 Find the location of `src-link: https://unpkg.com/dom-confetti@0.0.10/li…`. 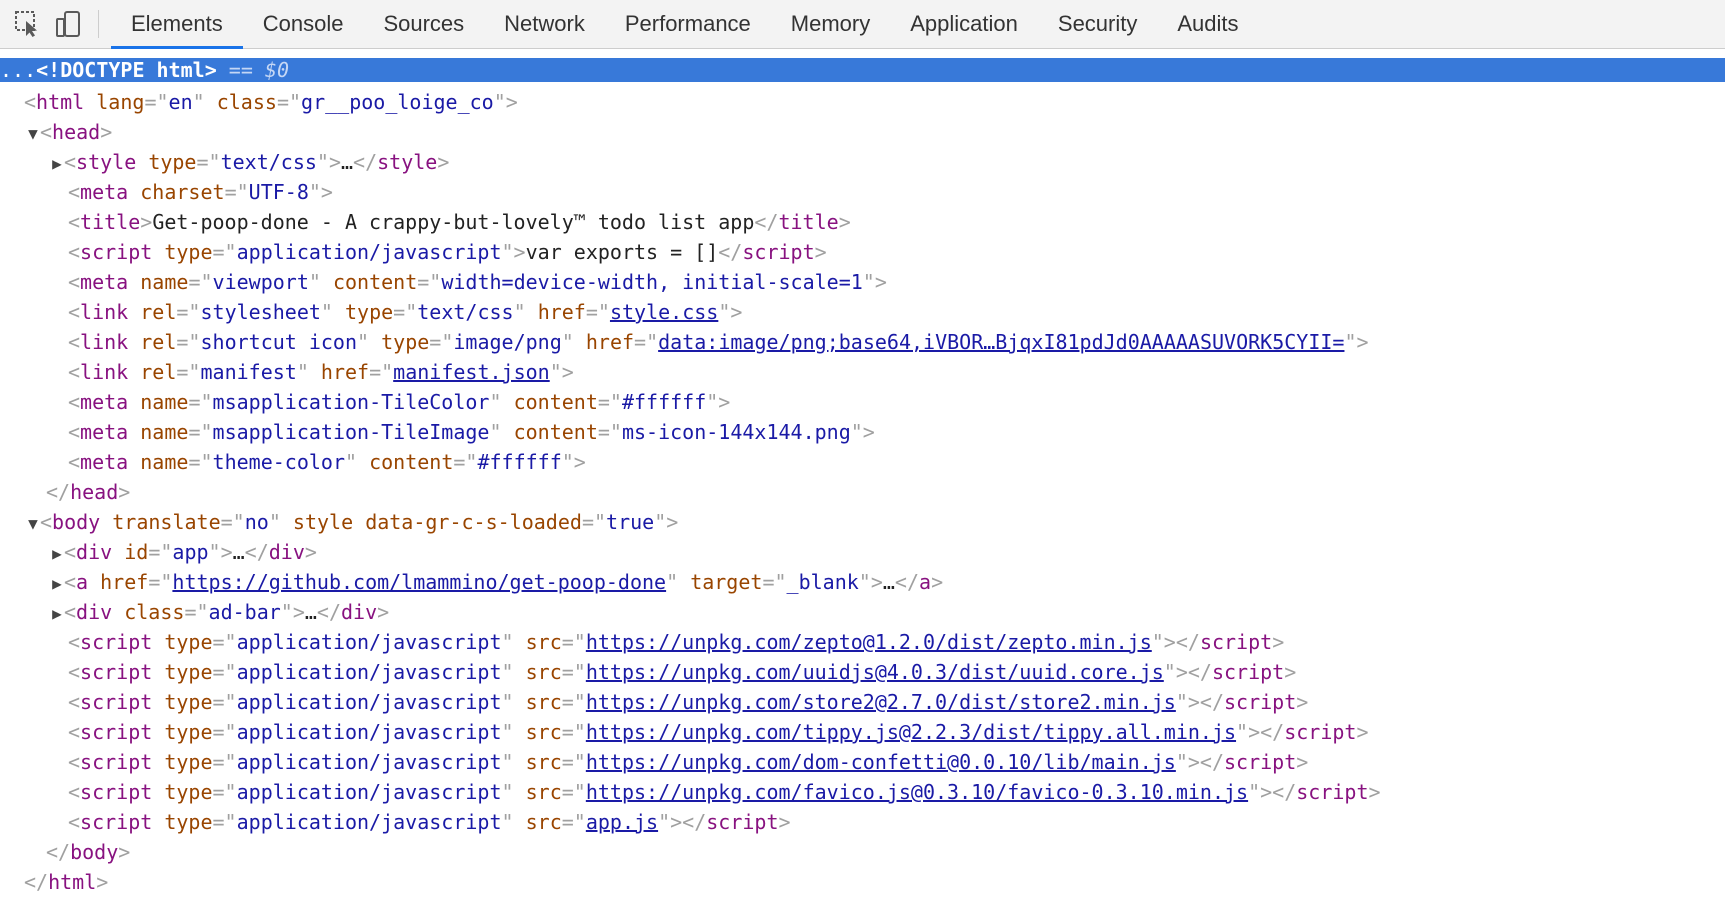

src-link: https://unpkg.com/dom-confetti@0.0.10/li… is located at coordinates (881, 762).